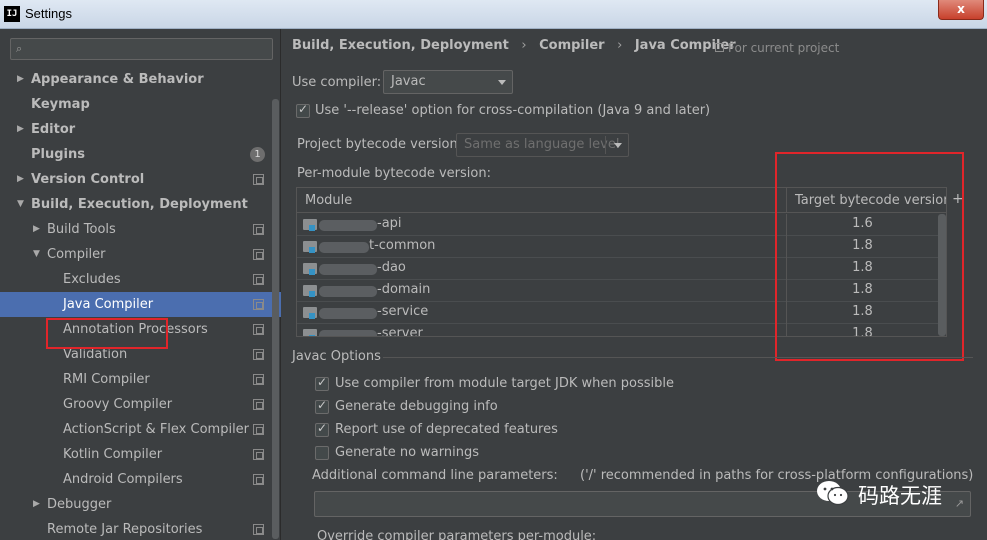 This screenshot has width=987, height=540. I want to click on sidebar-item-groovy-compiler: Groovy Compiler, so click(140, 404).